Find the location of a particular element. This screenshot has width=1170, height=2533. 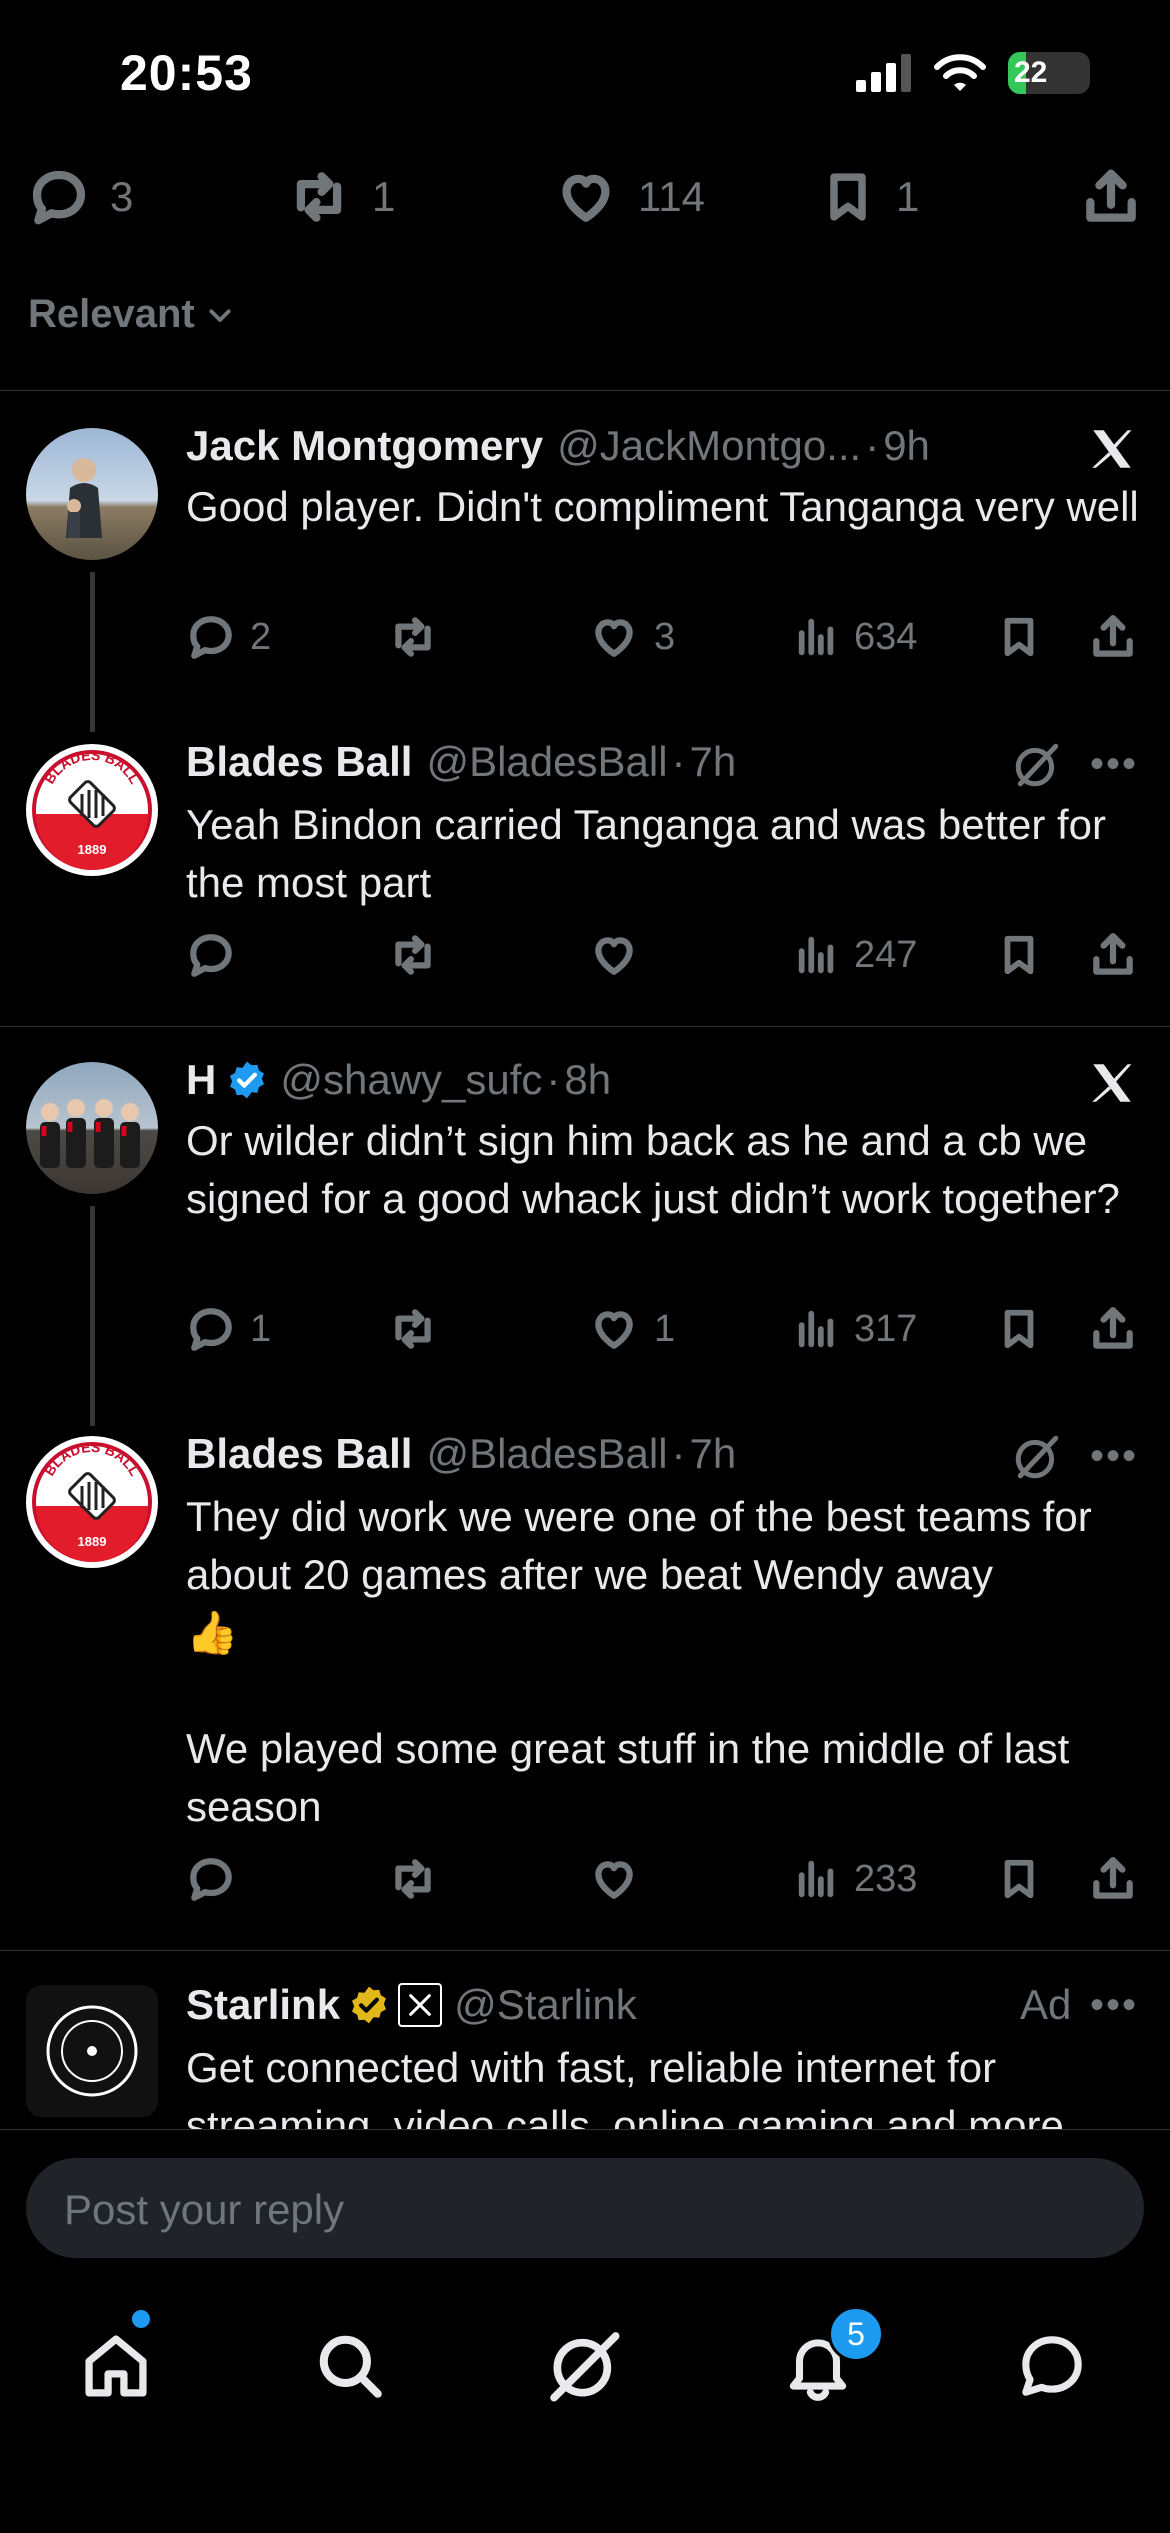

like-button: 3 is located at coordinates (631, 637).